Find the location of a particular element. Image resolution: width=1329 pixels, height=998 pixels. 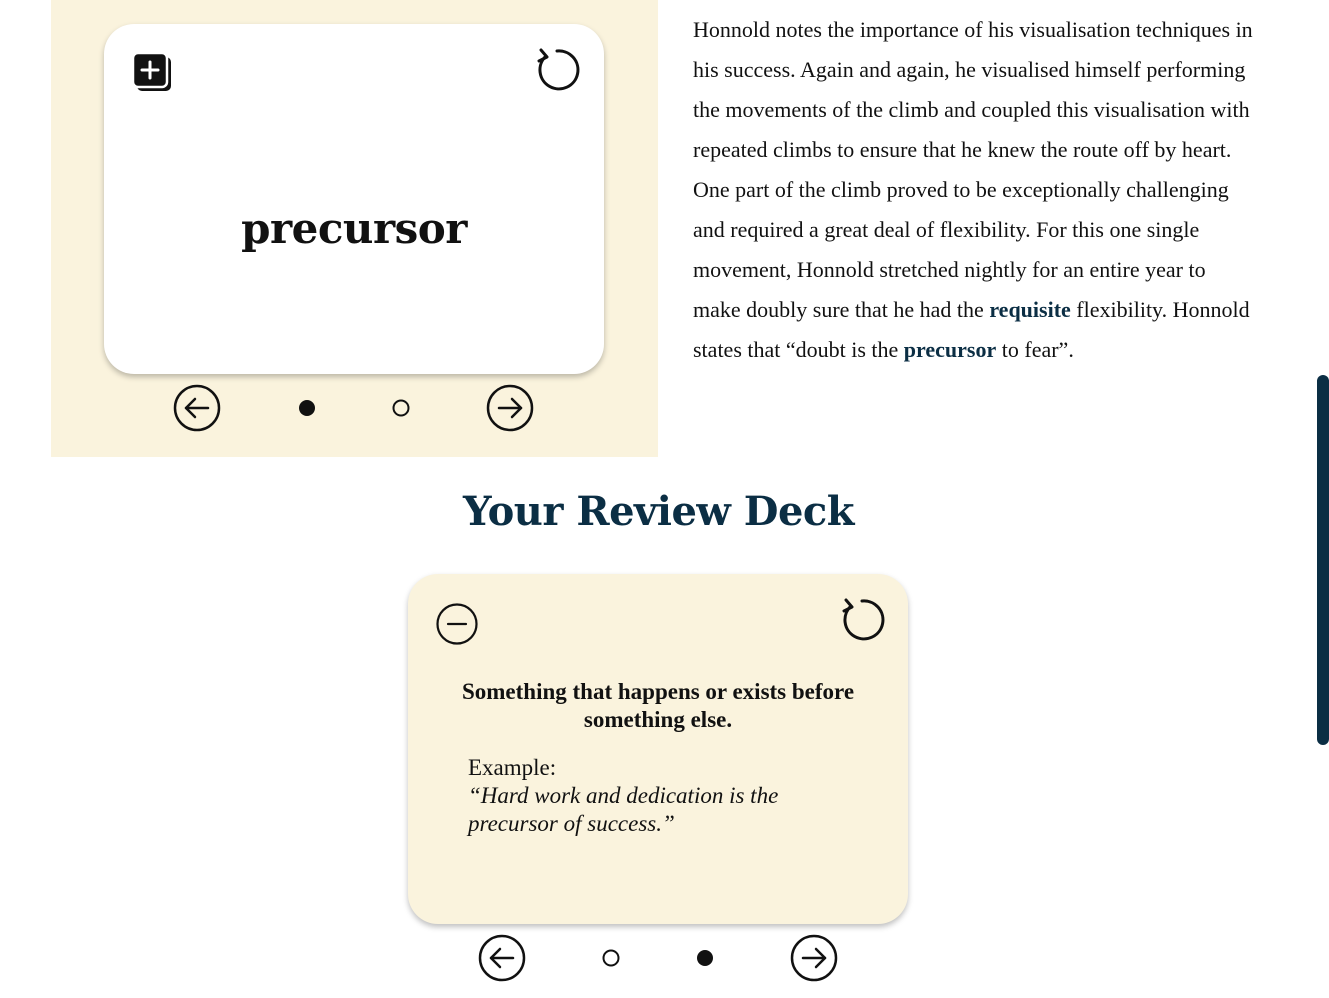

flashcard-word: precursor is located at coordinates (354, 228).